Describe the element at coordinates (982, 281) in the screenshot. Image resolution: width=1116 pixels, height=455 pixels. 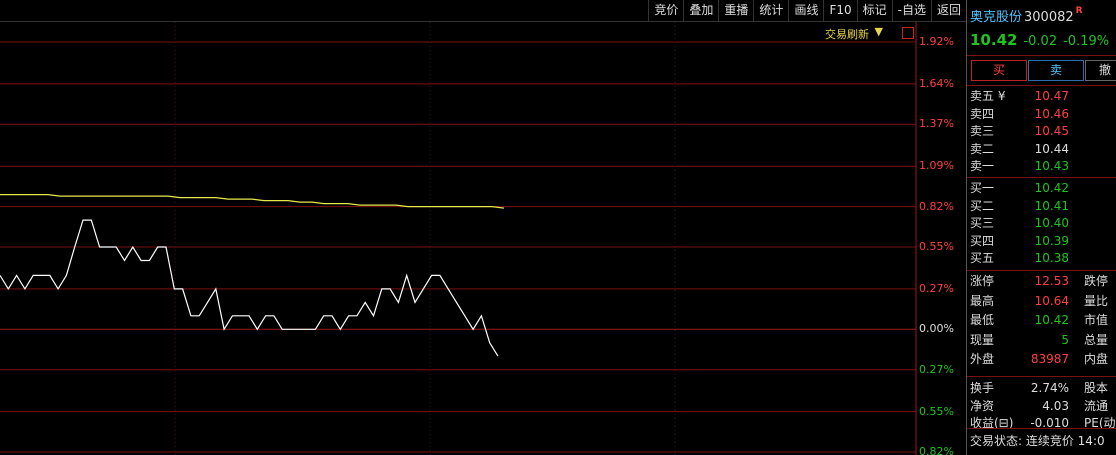
I see `quote-row-label: 涨停` at that location.